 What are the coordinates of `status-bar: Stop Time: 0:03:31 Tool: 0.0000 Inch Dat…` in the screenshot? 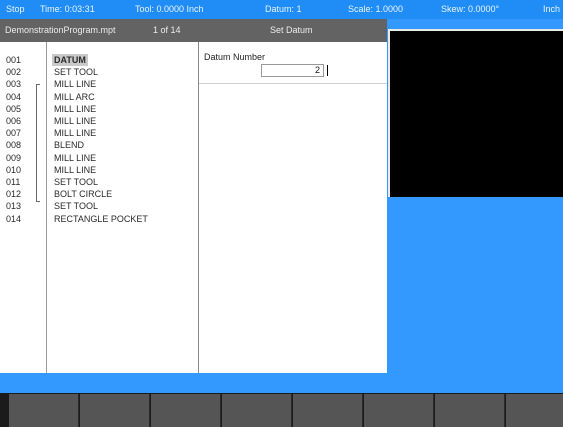 It's located at (281, 9).